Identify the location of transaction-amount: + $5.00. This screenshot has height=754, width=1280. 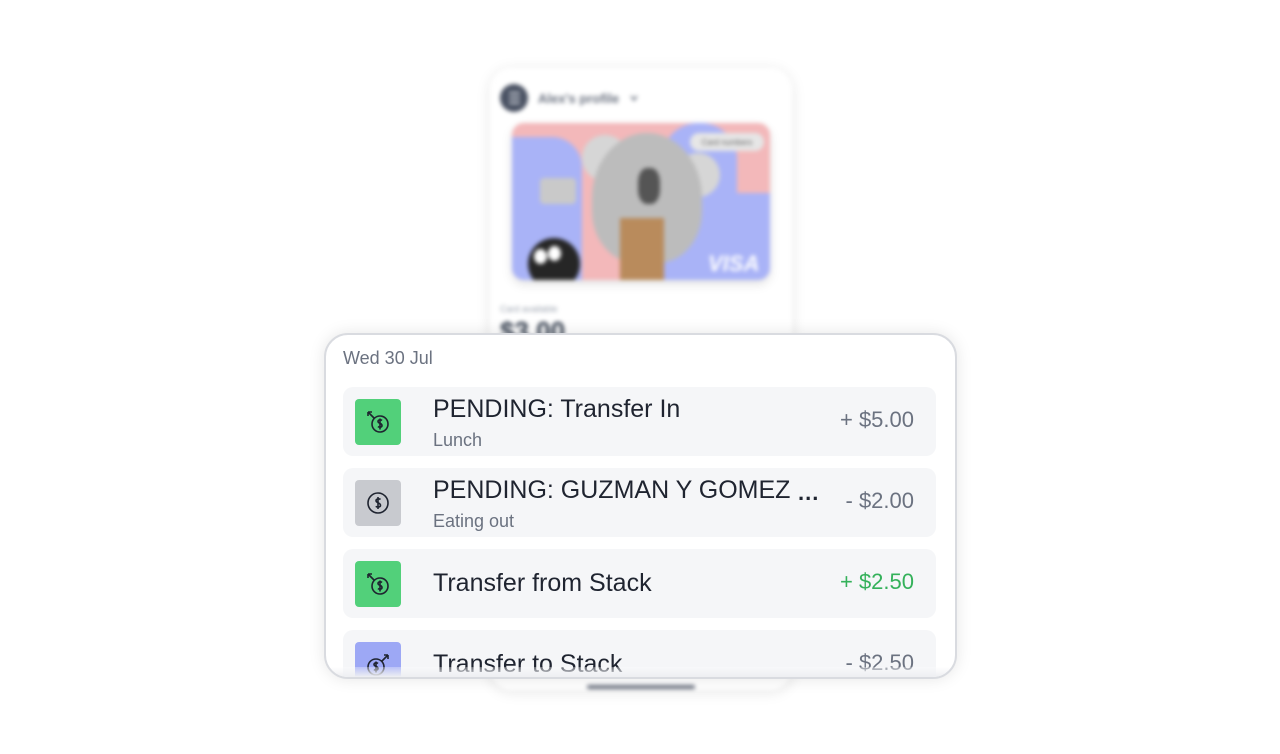
(876, 419).